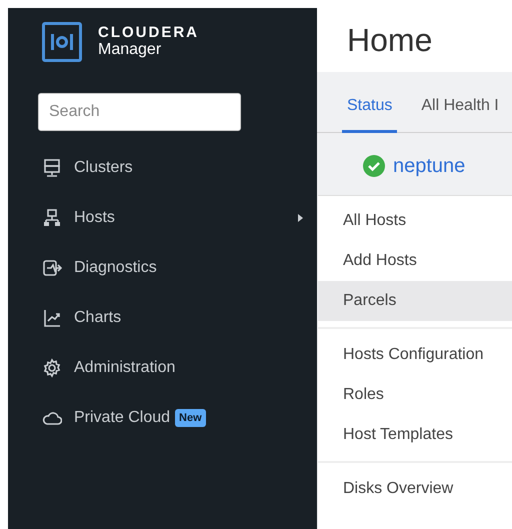  What do you see at coordinates (190, 418) in the screenshot?
I see `new-tag: New` at bounding box center [190, 418].